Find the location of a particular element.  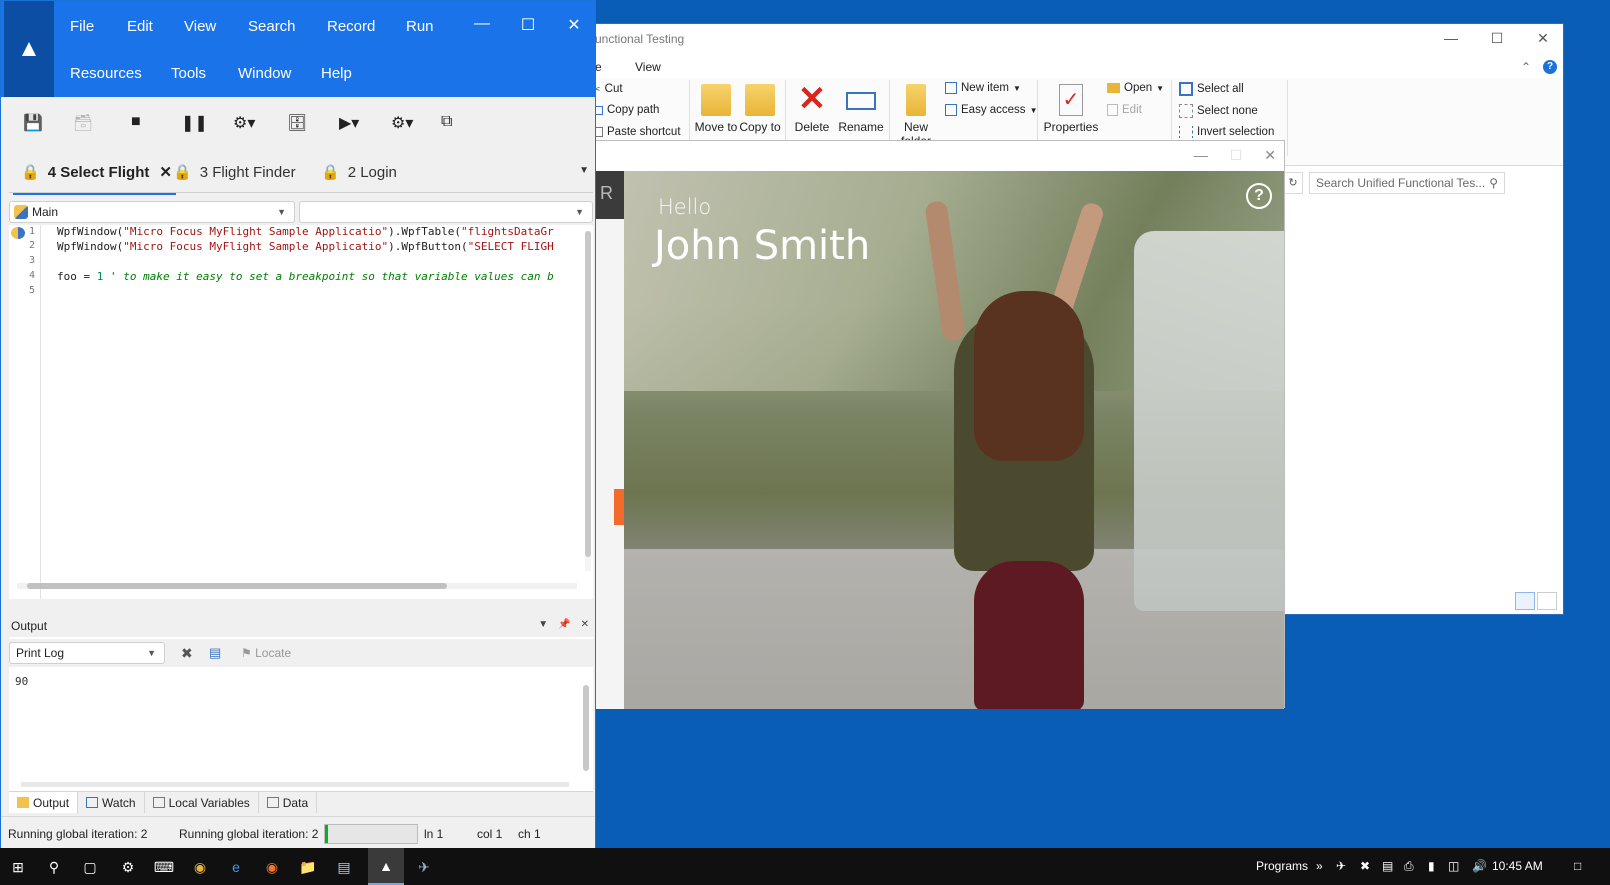

action-selector: Main ▼ is located at coordinates (152, 212).